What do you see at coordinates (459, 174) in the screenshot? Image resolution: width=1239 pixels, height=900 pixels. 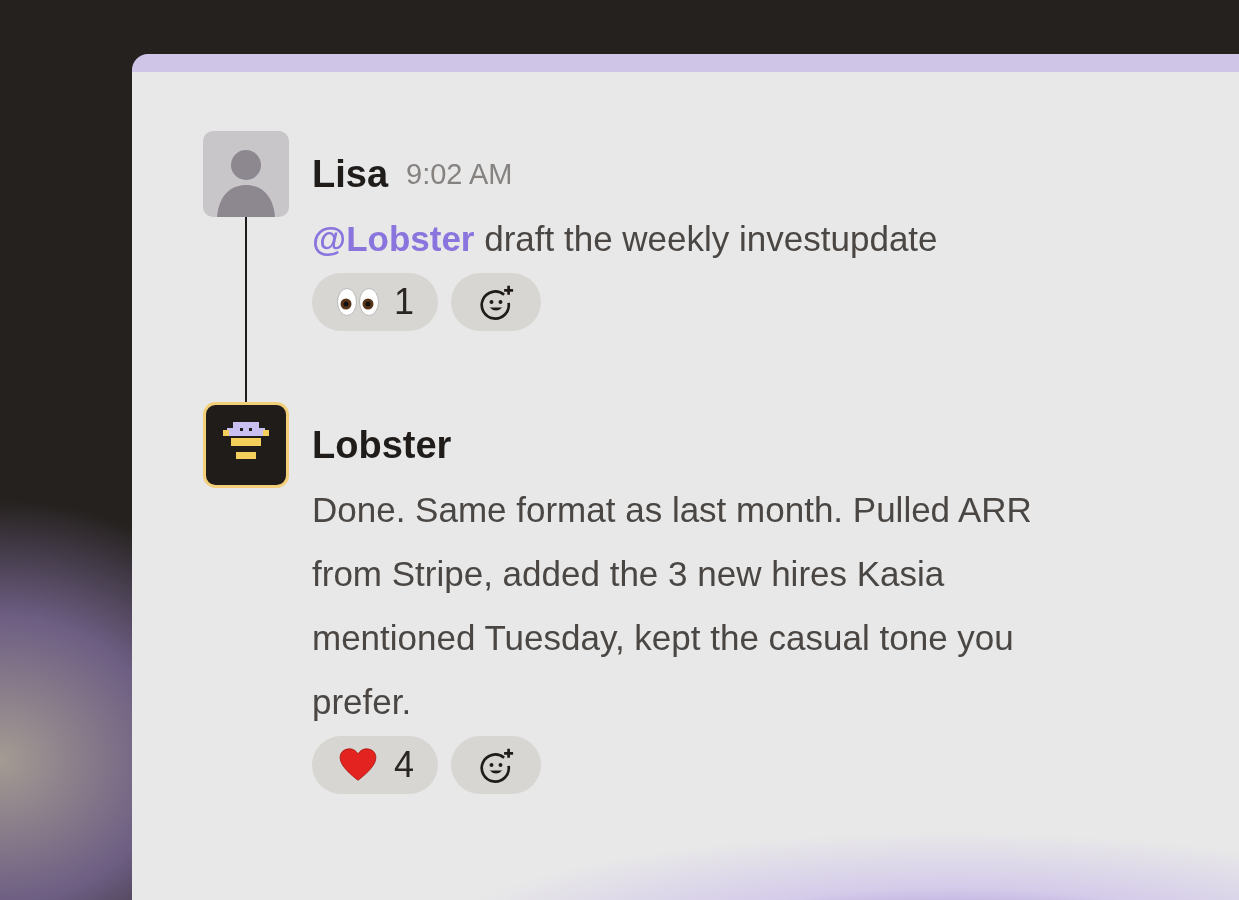 I see `timestamp: 9:02 AM` at bounding box center [459, 174].